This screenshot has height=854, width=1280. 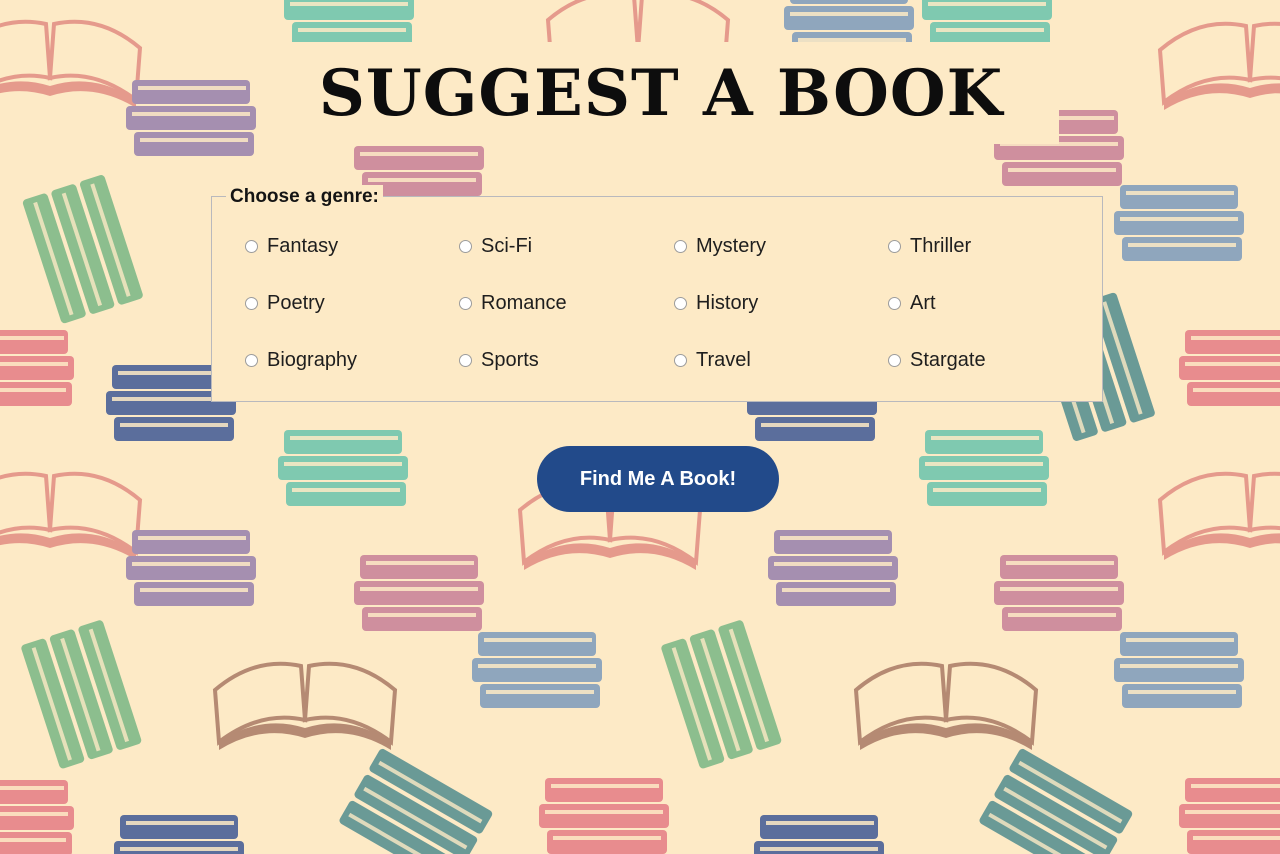 What do you see at coordinates (731, 246) in the screenshot?
I see `genre-label: Mystery` at bounding box center [731, 246].